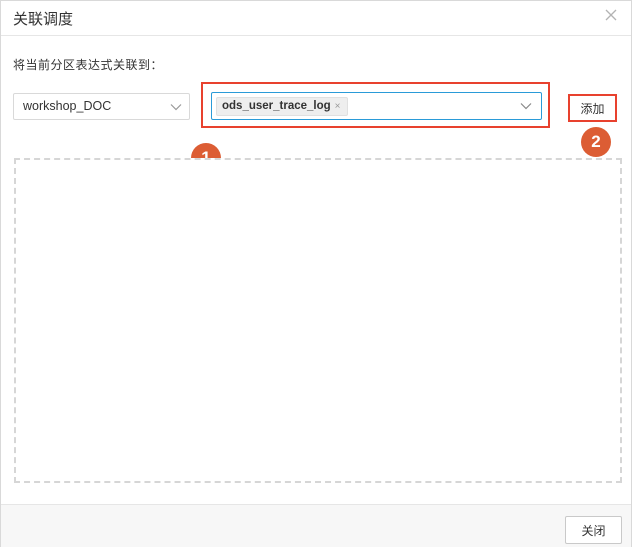 Image resolution: width=632 pixels, height=547 pixels. What do you see at coordinates (316, 525) in the screenshot?
I see `dialog-footer: 关闭` at bounding box center [316, 525].